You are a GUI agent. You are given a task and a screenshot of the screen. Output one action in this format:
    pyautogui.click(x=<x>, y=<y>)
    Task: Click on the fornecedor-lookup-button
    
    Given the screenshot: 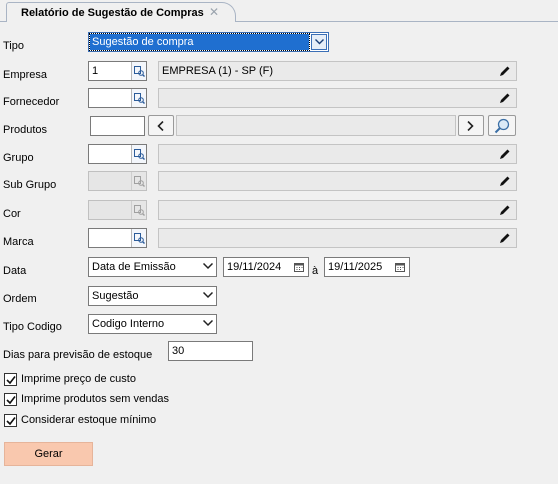 What is the action you would take?
    pyautogui.click(x=138, y=98)
    